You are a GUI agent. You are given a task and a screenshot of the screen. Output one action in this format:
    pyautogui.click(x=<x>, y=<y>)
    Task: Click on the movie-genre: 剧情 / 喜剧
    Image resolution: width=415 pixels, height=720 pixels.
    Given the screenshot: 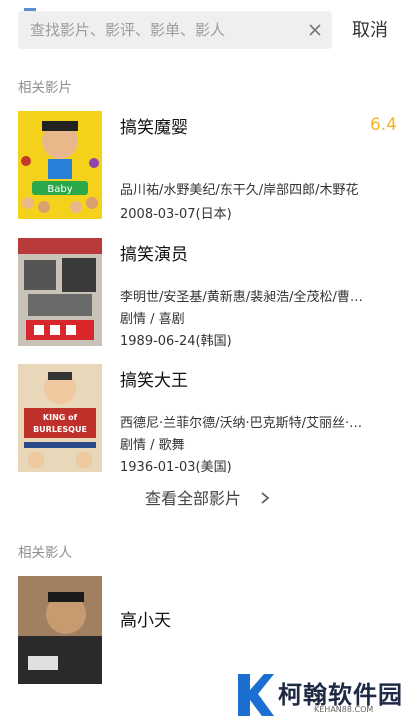 What is the action you would take?
    pyautogui.click(x=152, y=319)
    